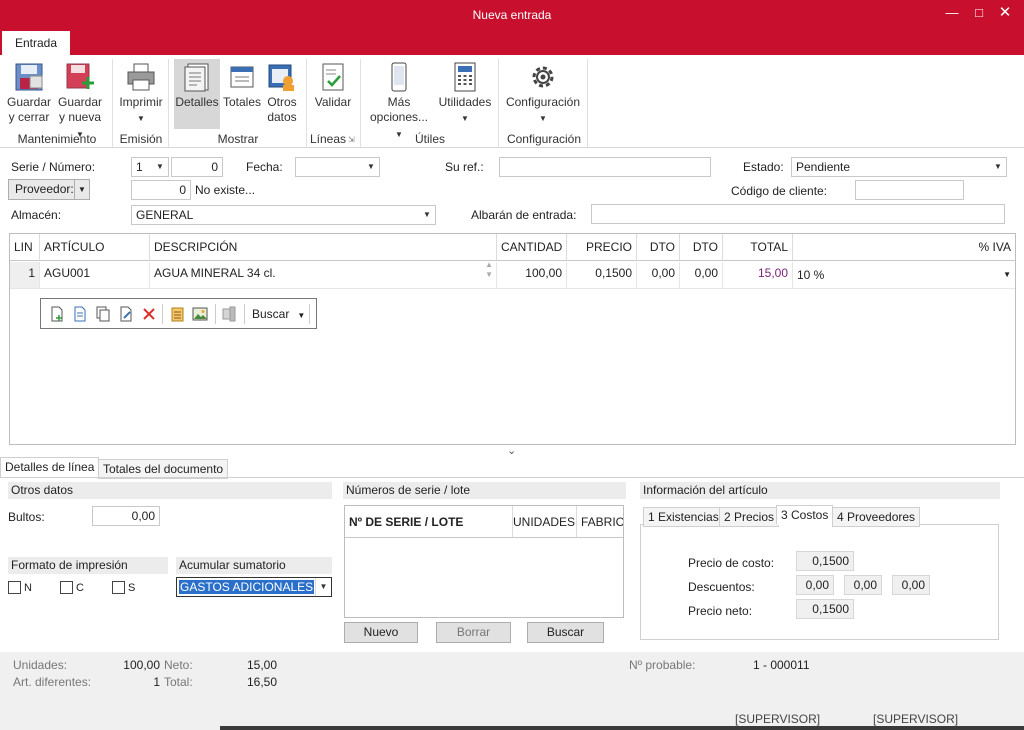 The width and height of the screenshot is (1024, 730). I want to click on toolbar-divider, so click(309, 314).